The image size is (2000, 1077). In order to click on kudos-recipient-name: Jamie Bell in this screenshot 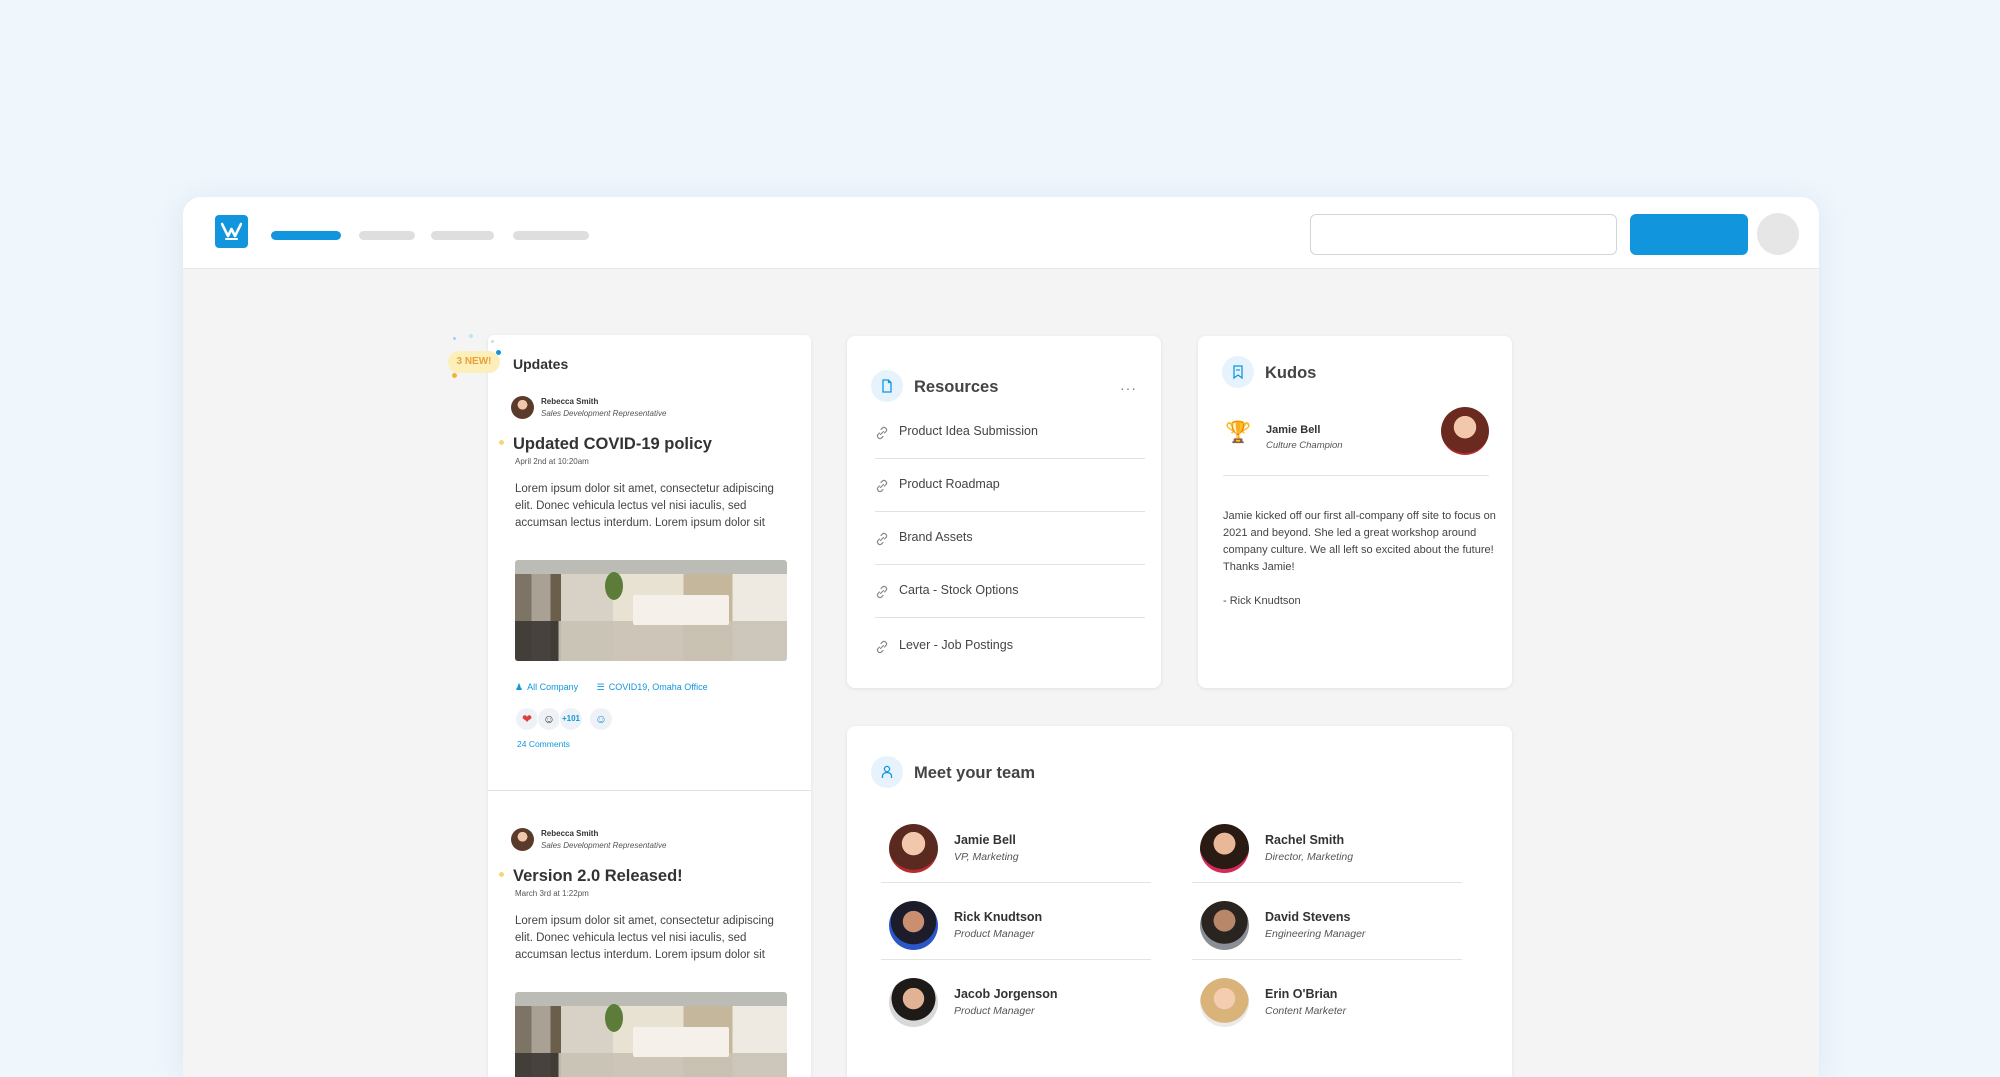, I will do `click(1293, 430)`.